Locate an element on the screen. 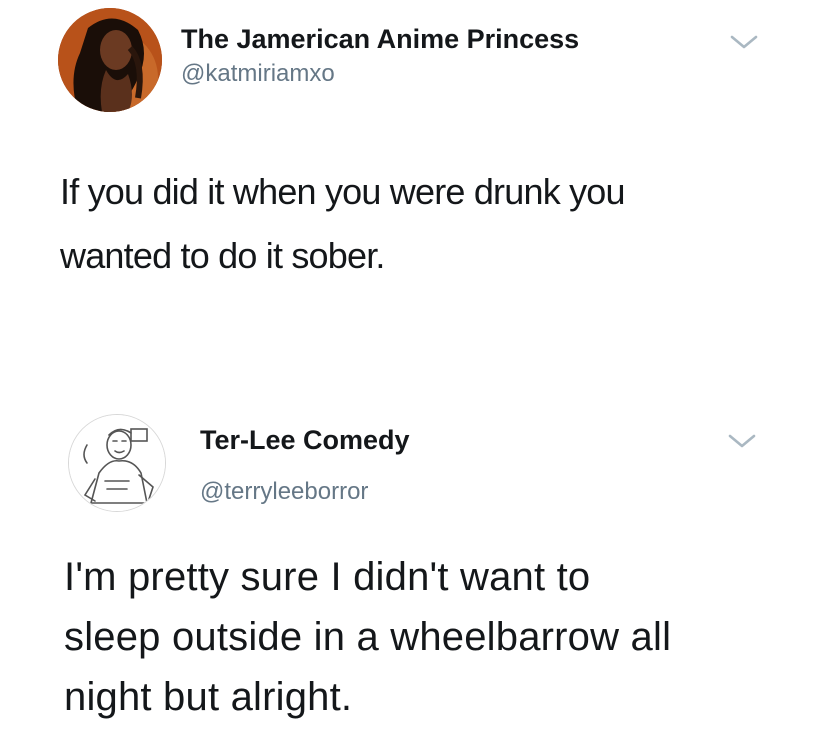  tweet-text-line: If you did it when you were drunk you is located at coordinates (343, 191).